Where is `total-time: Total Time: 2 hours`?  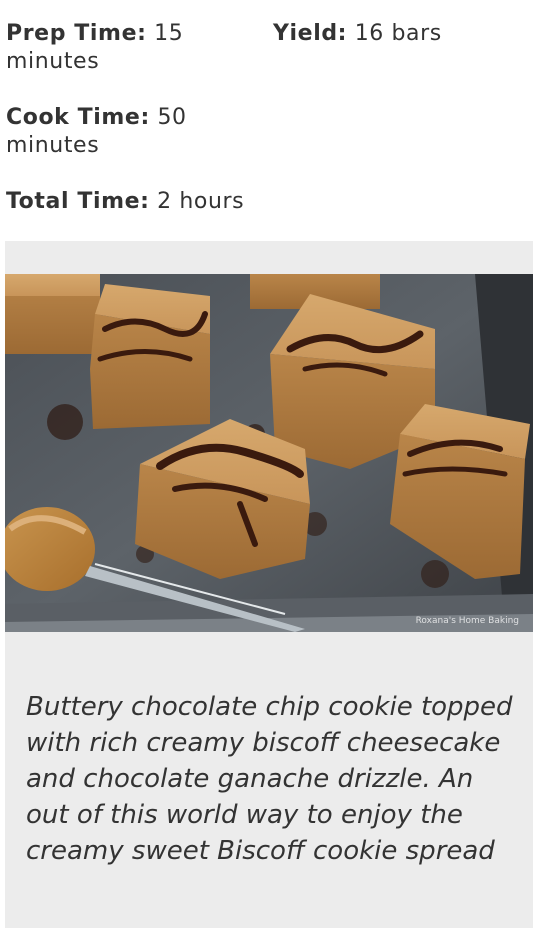
total-time: Total Time: 2 hours is located at coordinates (166, 202).